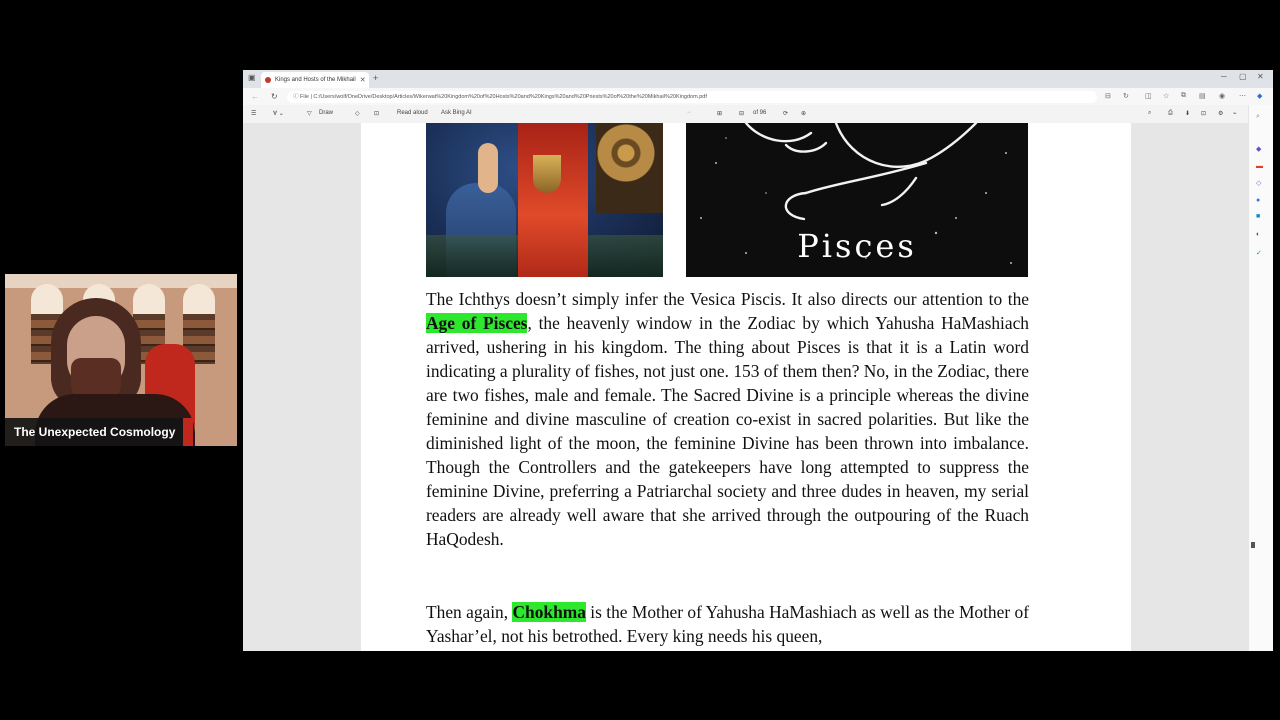  Describe the element at coordinates (274, 96) in the screenshot. I see `refresh-icon: ↻` at that location.